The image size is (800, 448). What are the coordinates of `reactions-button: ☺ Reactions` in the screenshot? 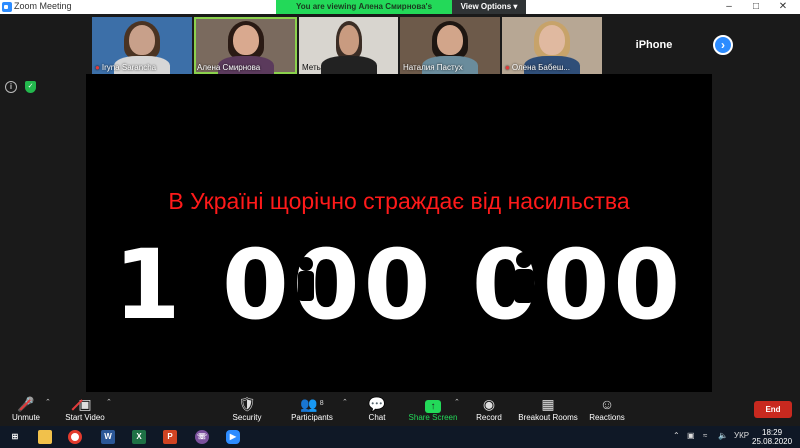 It's located at (607, 408).